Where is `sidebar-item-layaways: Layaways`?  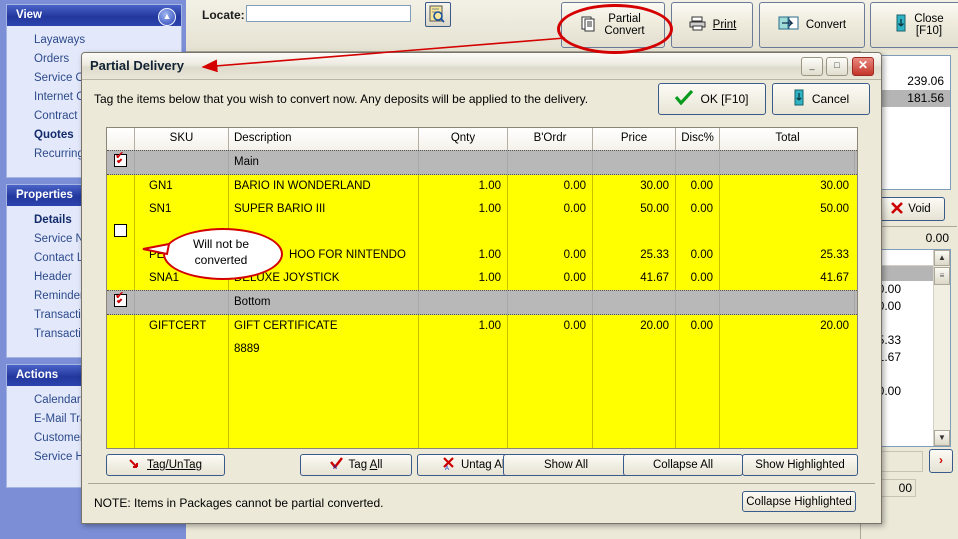 sidebar-item-layaways: Layaways is located at coordinates (94, 40).